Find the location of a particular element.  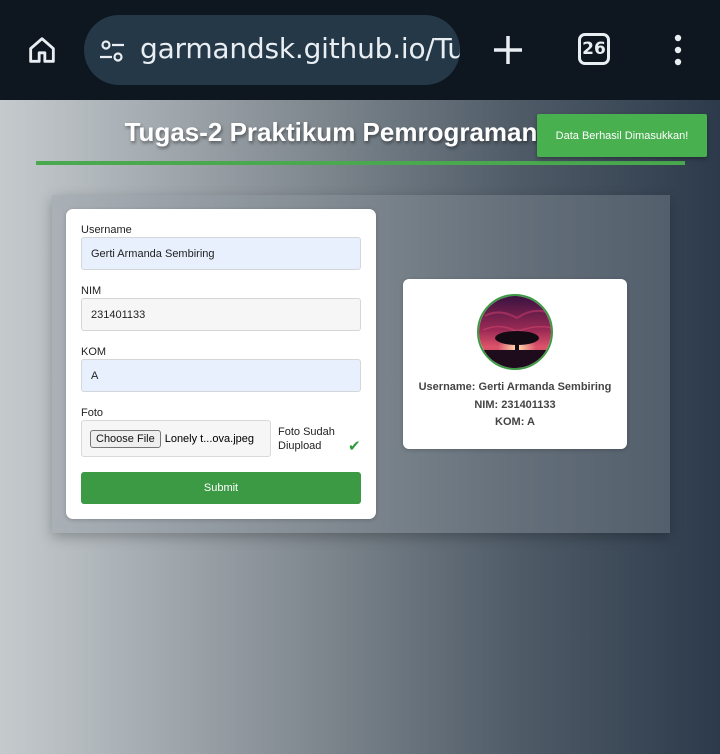

check-icon: ✔ is located at coordinates (354, 446).